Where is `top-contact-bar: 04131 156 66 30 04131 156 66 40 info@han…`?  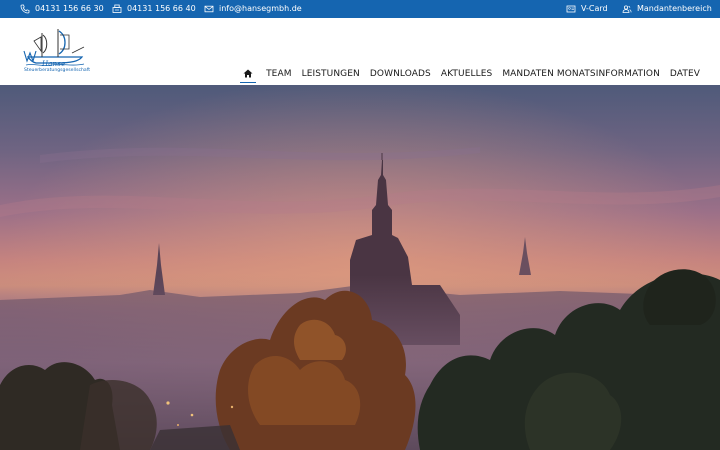
top-contact-bar: 04131 156 66 30 04131 156 66 40 info@han… is located at coordinates (360, 9).